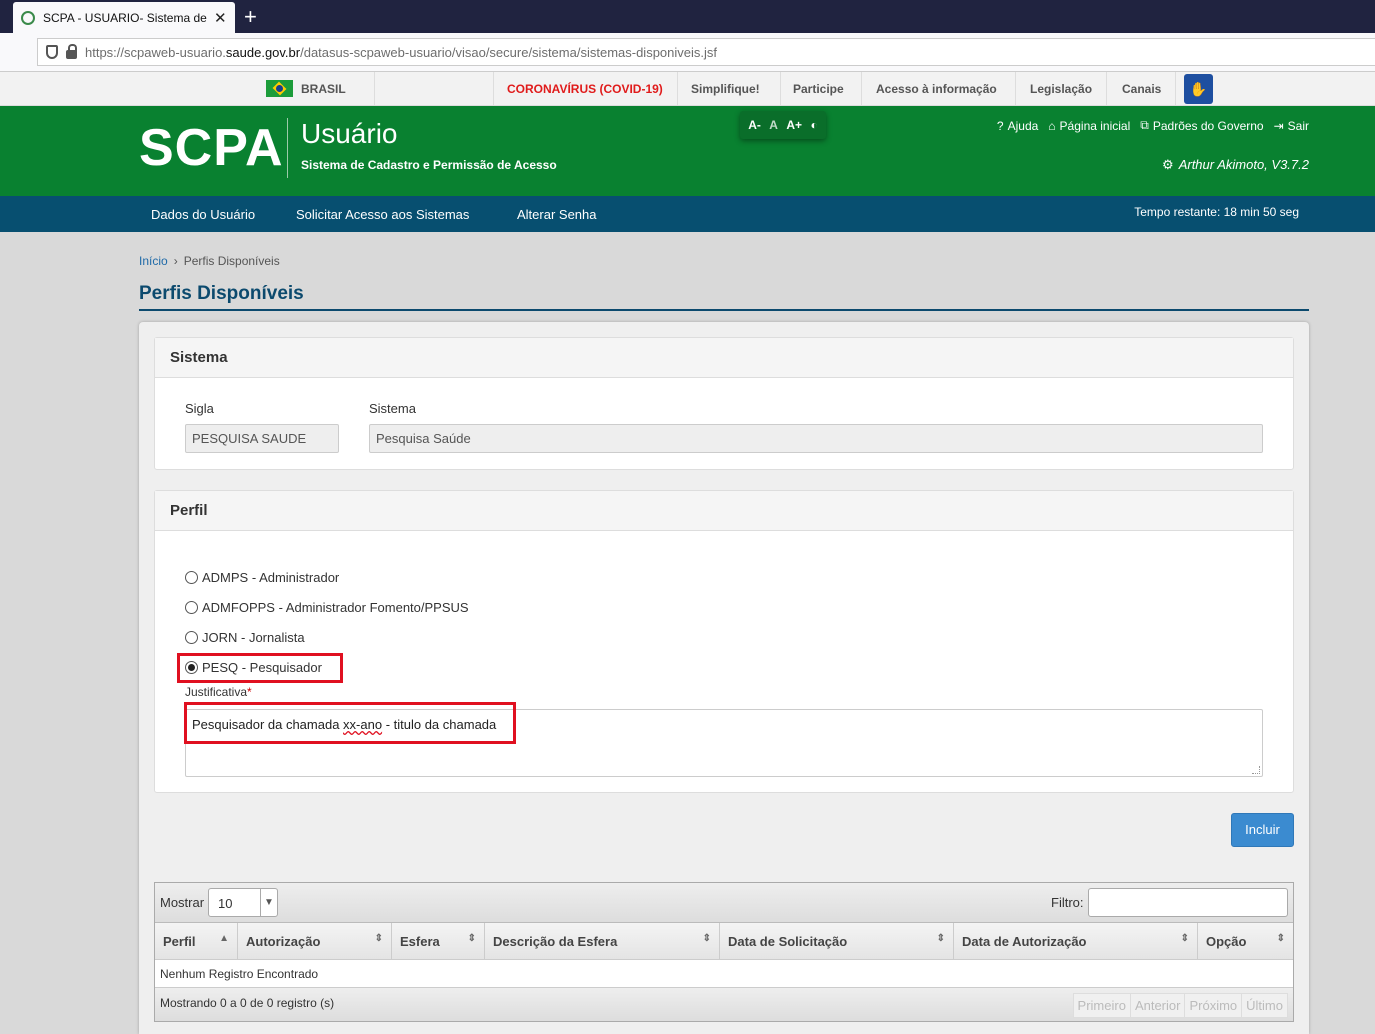 The width and height of the screenshot is (1375, 1034). I want to click on participe-link: Participe, so click(818, 89).